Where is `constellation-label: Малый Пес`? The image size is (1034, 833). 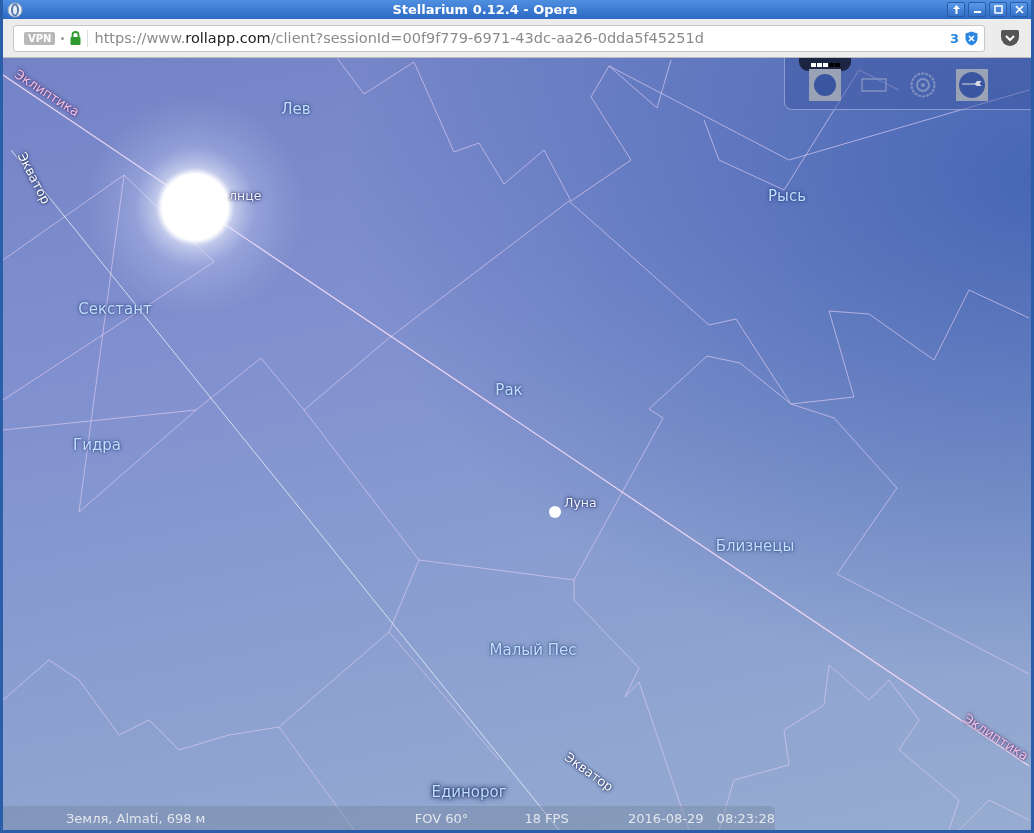
constellation-label: Малый Пес is located at coordinates (533, 650).